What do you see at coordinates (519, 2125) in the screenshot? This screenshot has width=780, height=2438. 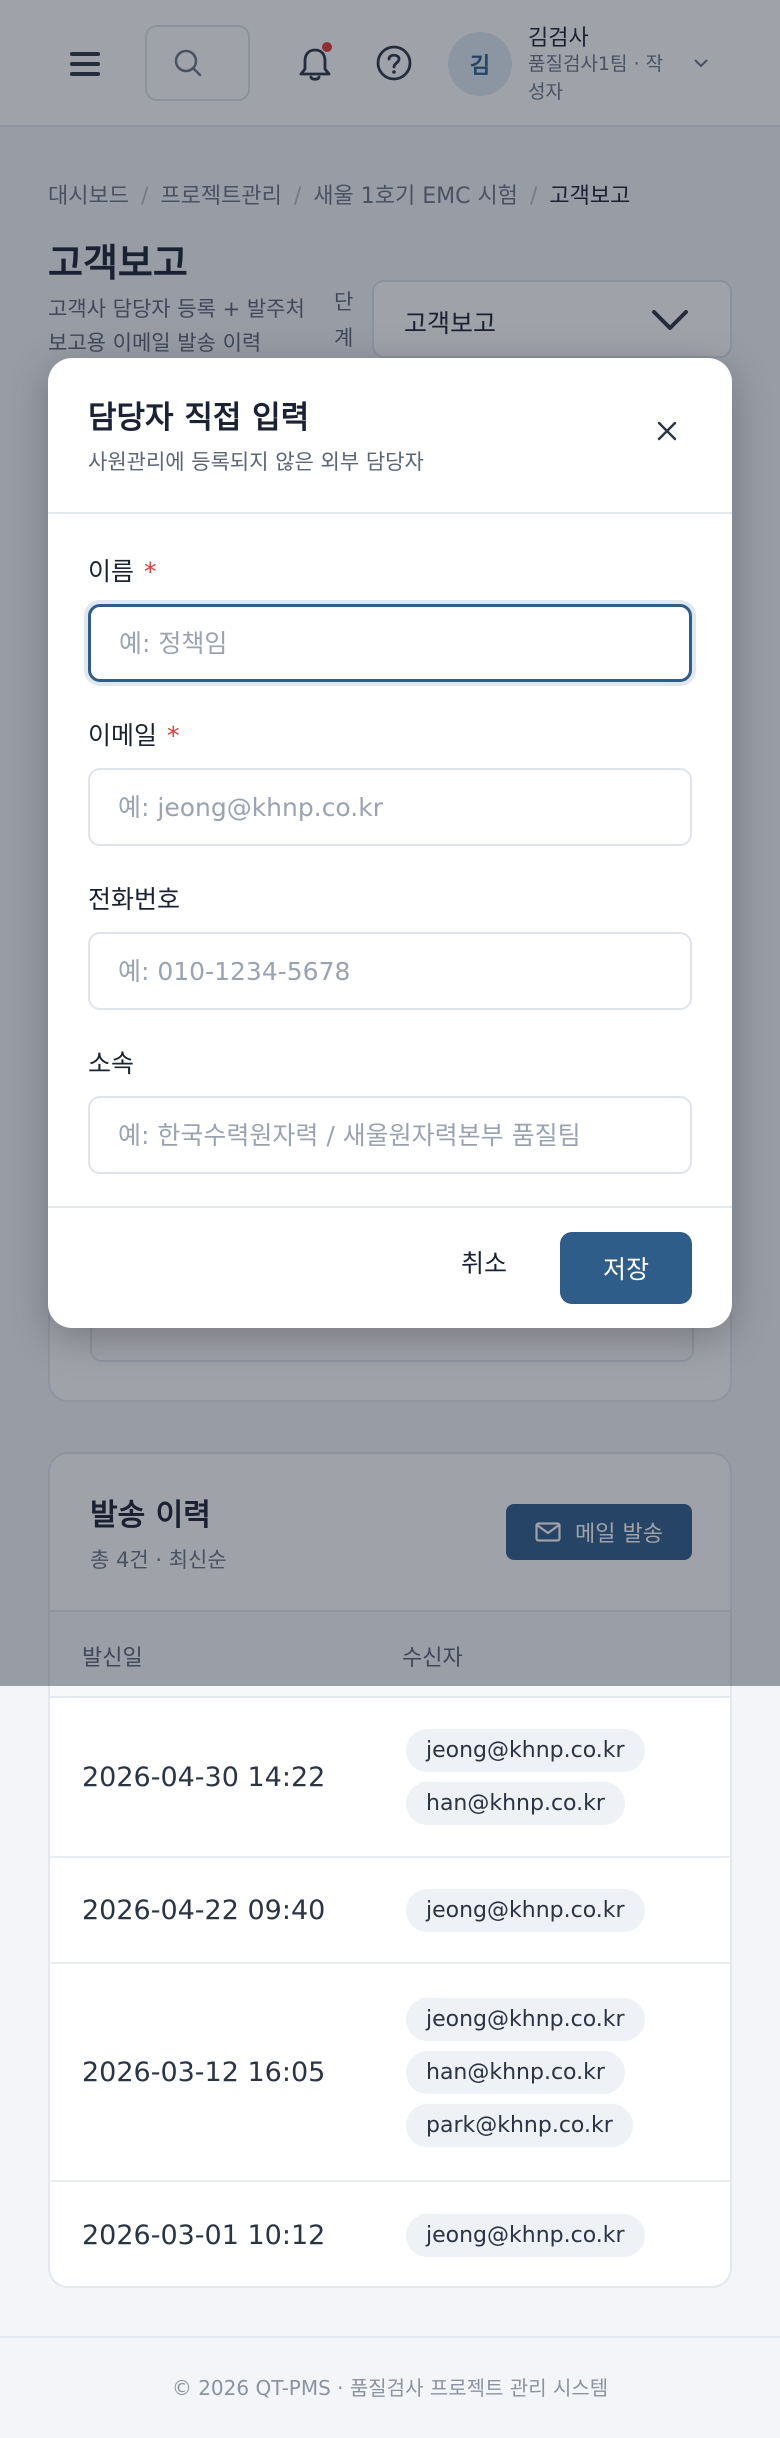 I see `recipient-chip: park@khnp.co.kr` at bounding box center [519, 2125].